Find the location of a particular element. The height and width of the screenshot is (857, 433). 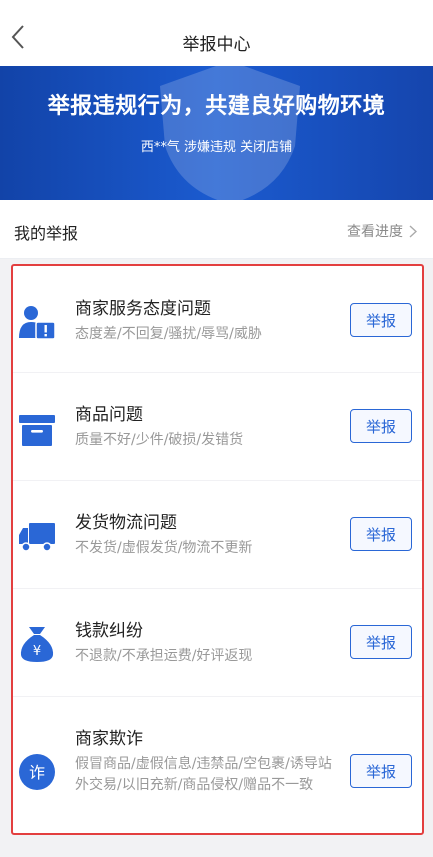

category-title: 钱款纠纷 is located at coordinates (109, 631).